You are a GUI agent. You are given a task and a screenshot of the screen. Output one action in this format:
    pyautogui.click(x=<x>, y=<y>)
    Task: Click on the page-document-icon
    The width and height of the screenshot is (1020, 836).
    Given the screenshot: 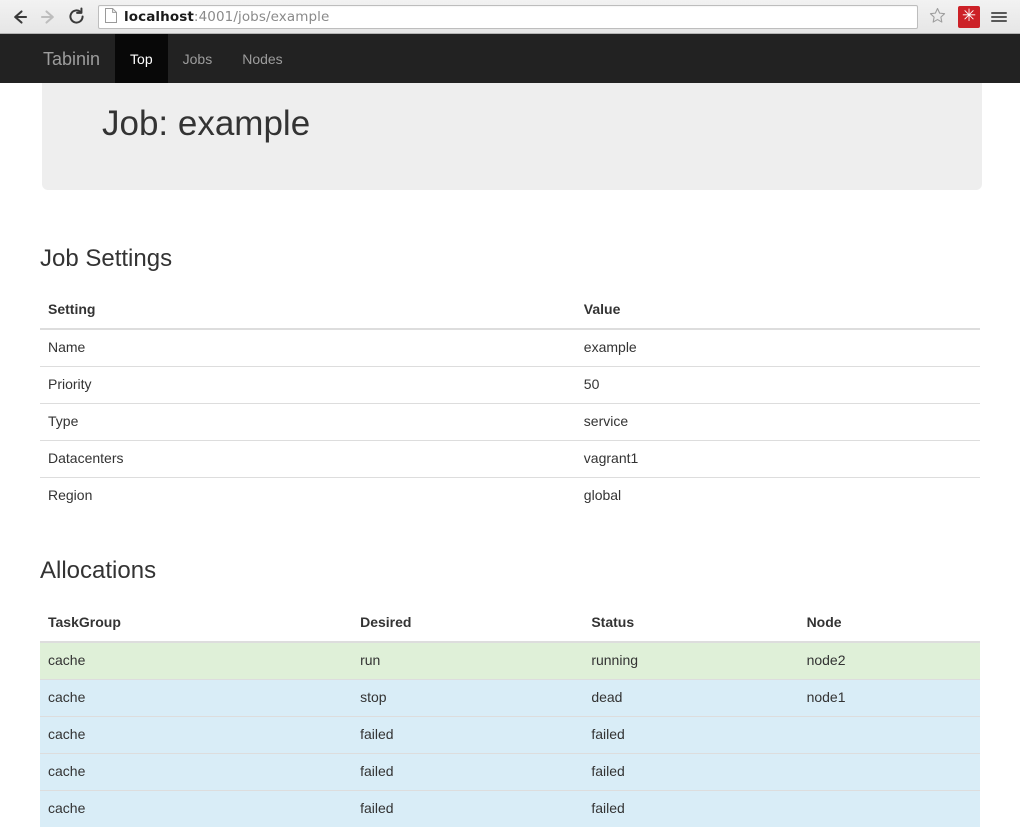 What is the action you would take?
    pyautogui.click(x=111, y=16)
    